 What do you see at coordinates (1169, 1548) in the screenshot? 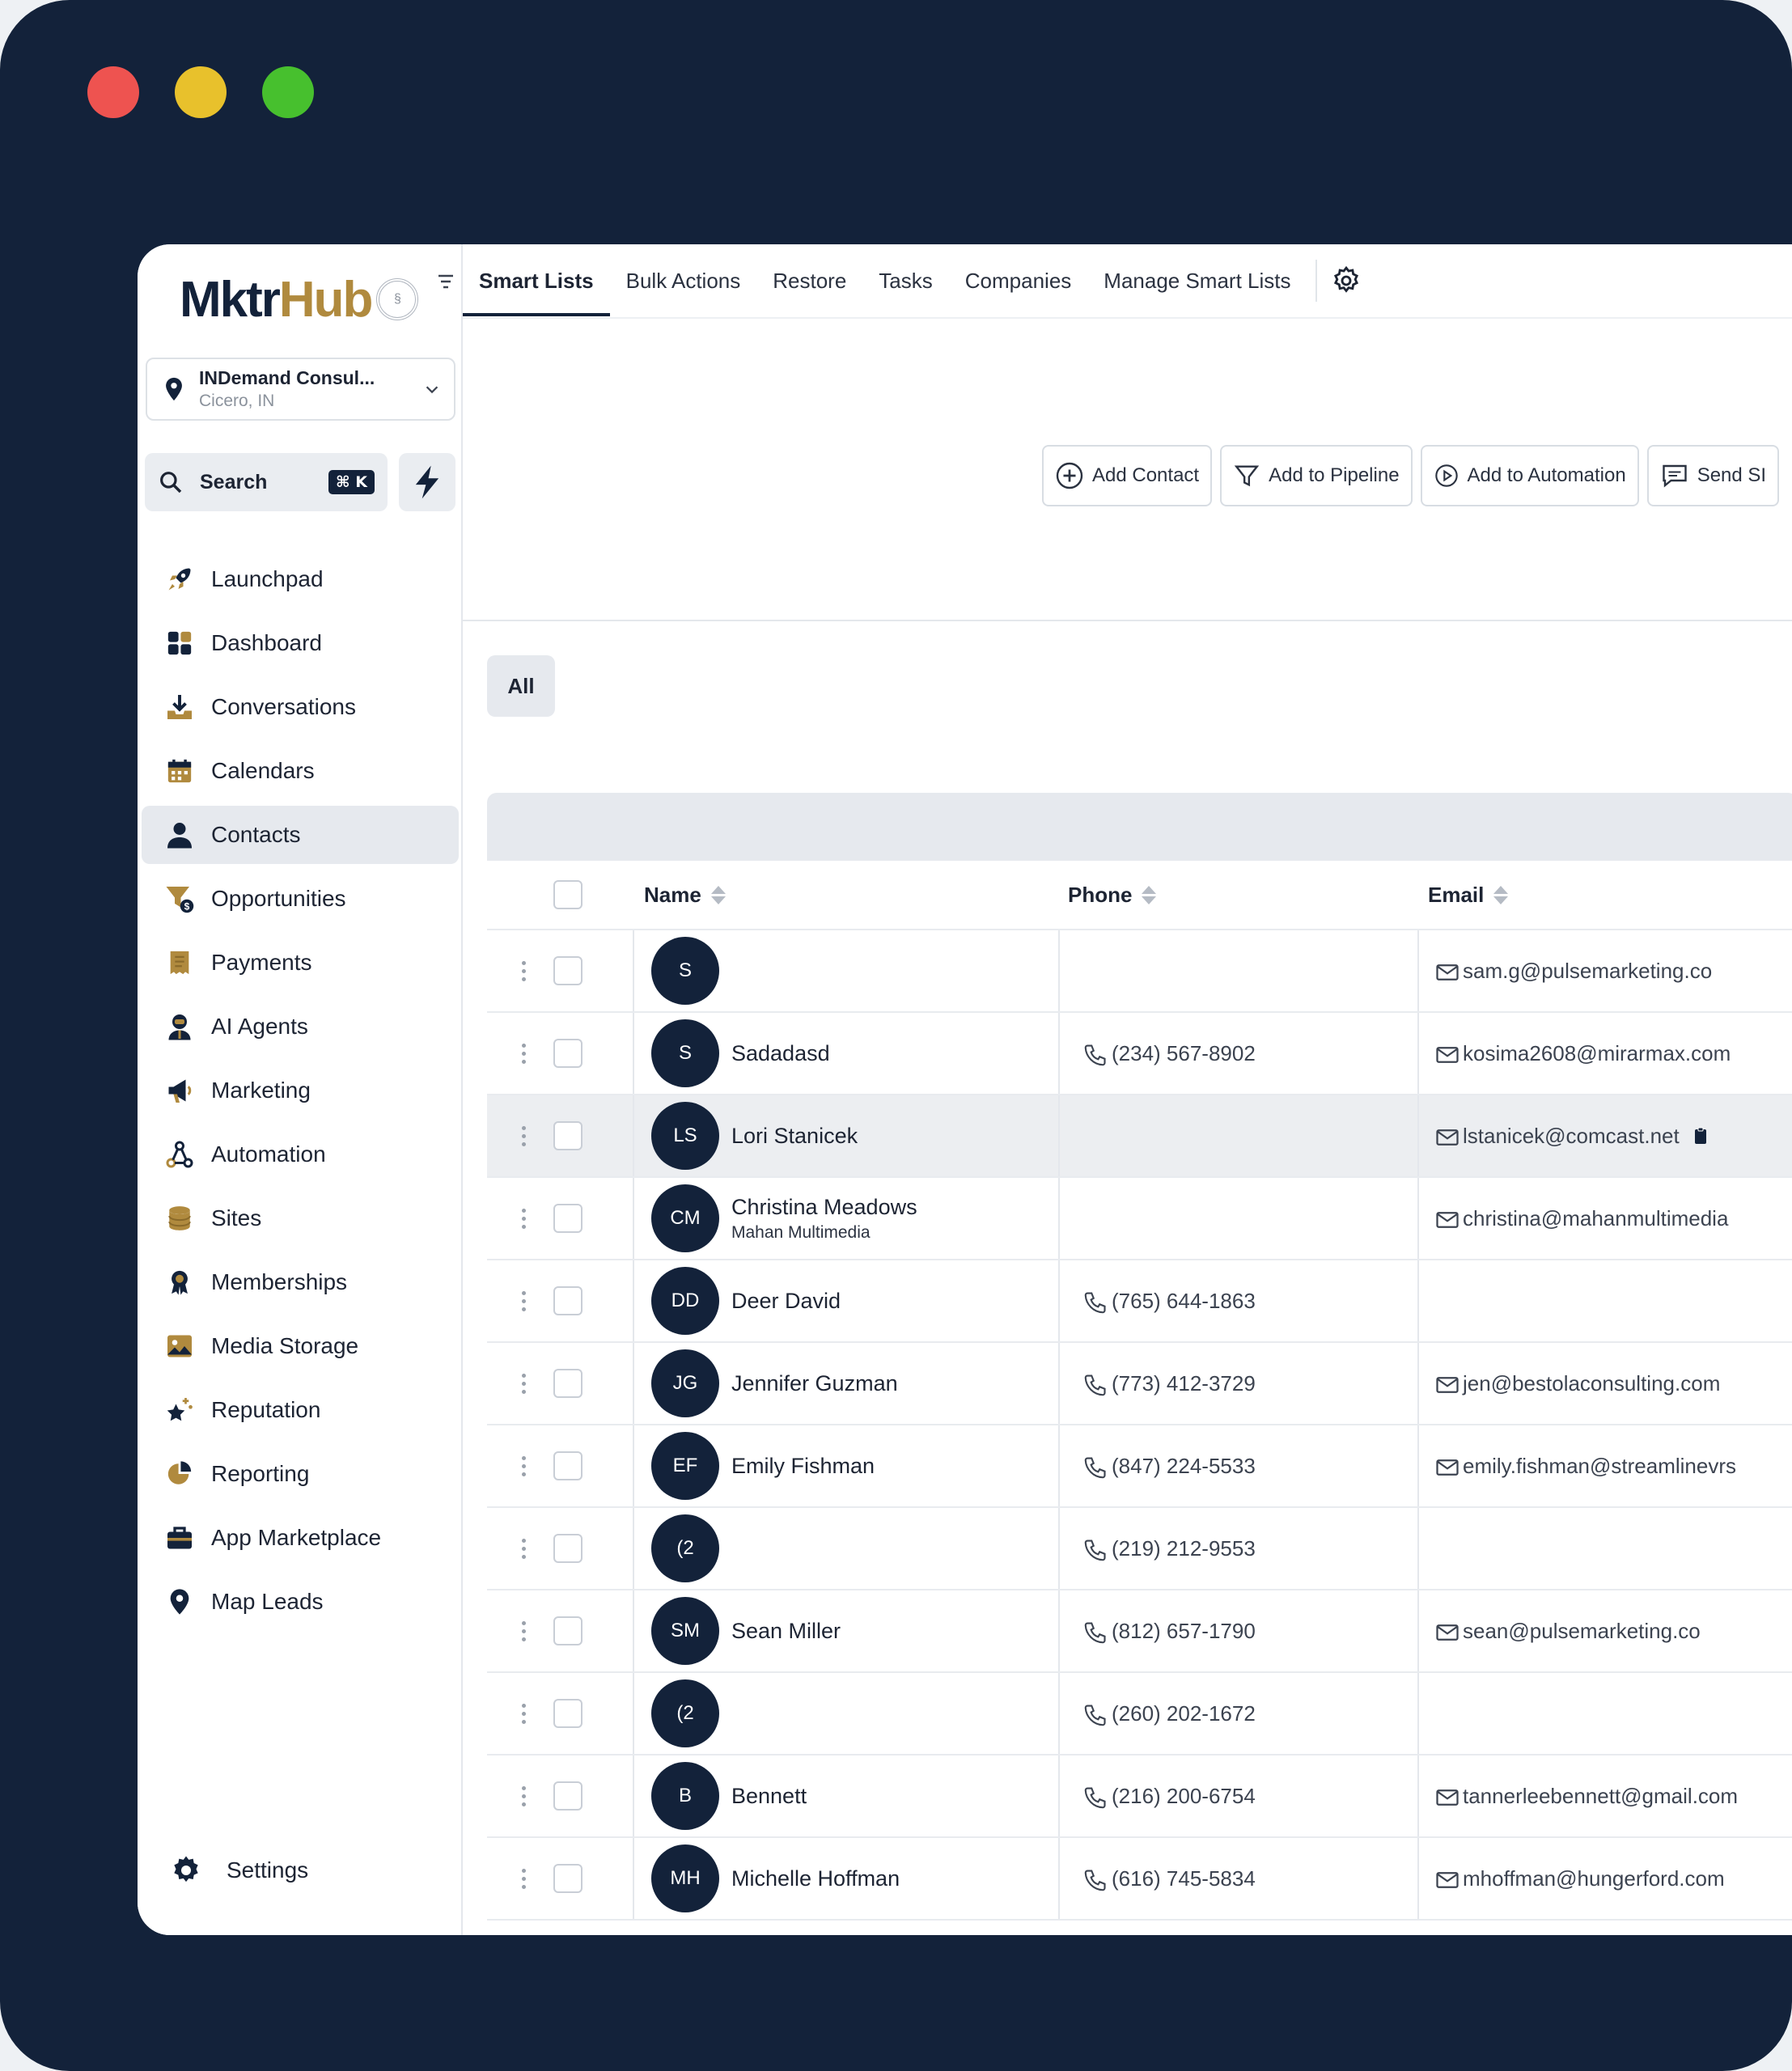
I see `contact-phone: (219) 212-9553` at bounding box center [1169, 1548].